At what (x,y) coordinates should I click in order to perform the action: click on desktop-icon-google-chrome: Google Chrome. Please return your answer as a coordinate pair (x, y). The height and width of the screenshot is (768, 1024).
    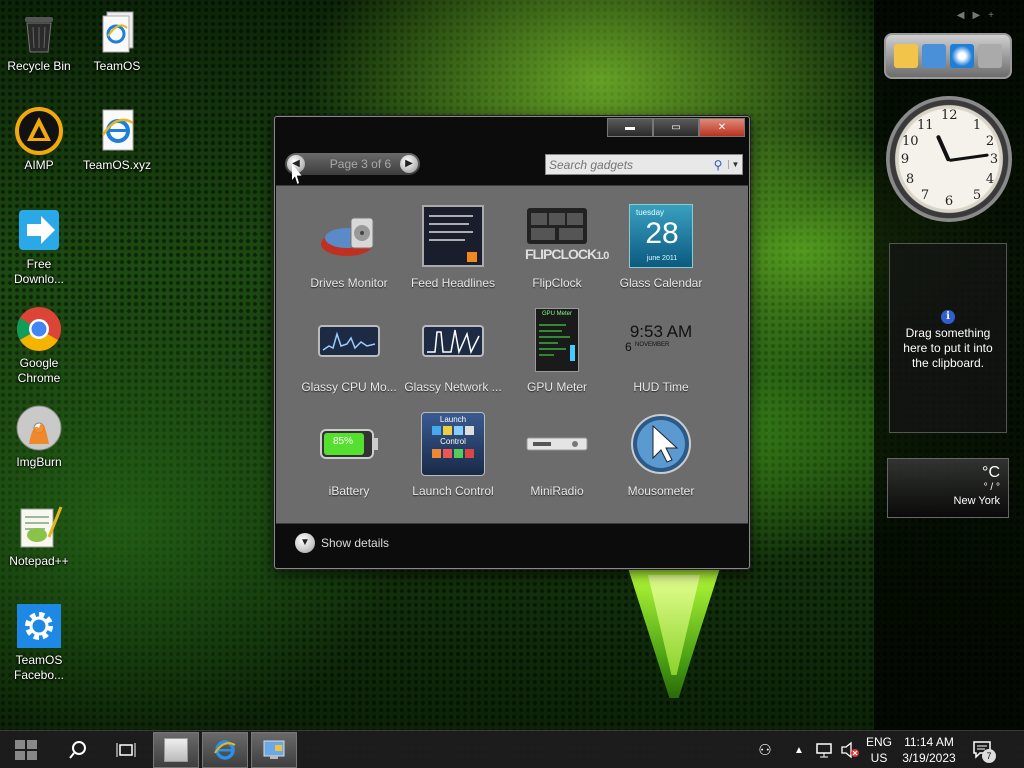
    Looking at the image, I should click on (39, 345).